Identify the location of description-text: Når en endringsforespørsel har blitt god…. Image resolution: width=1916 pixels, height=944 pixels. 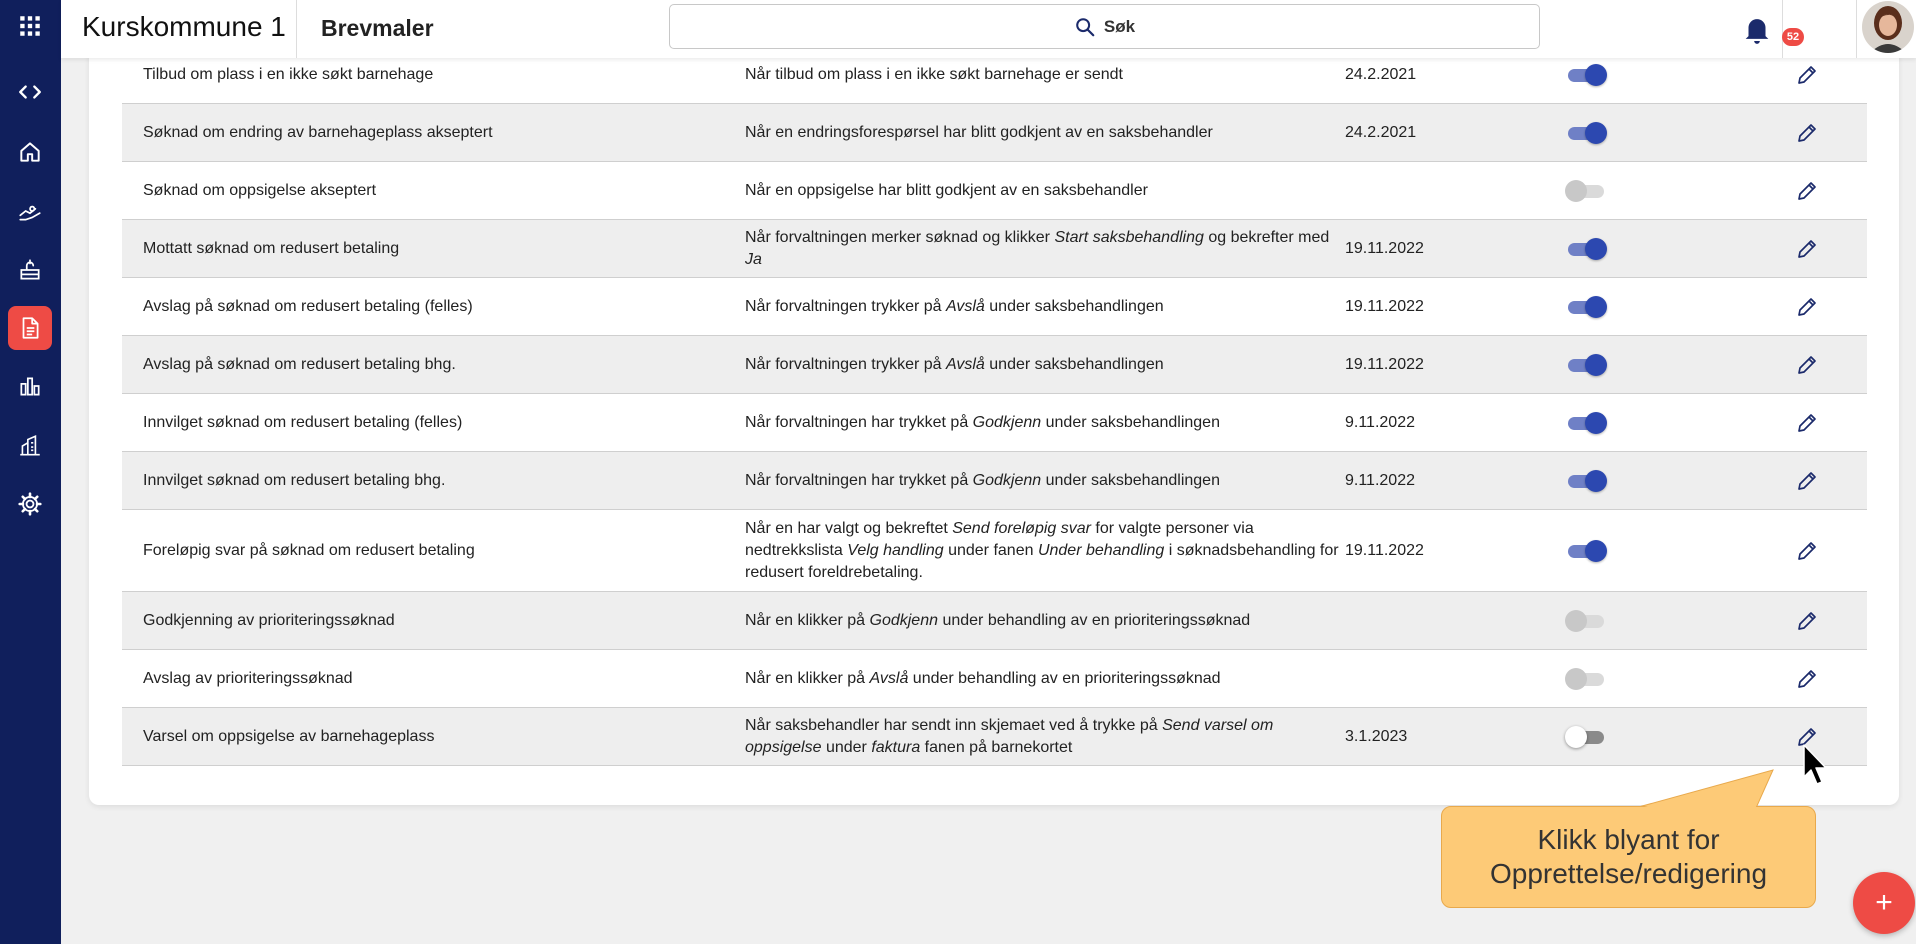
(979, 132).